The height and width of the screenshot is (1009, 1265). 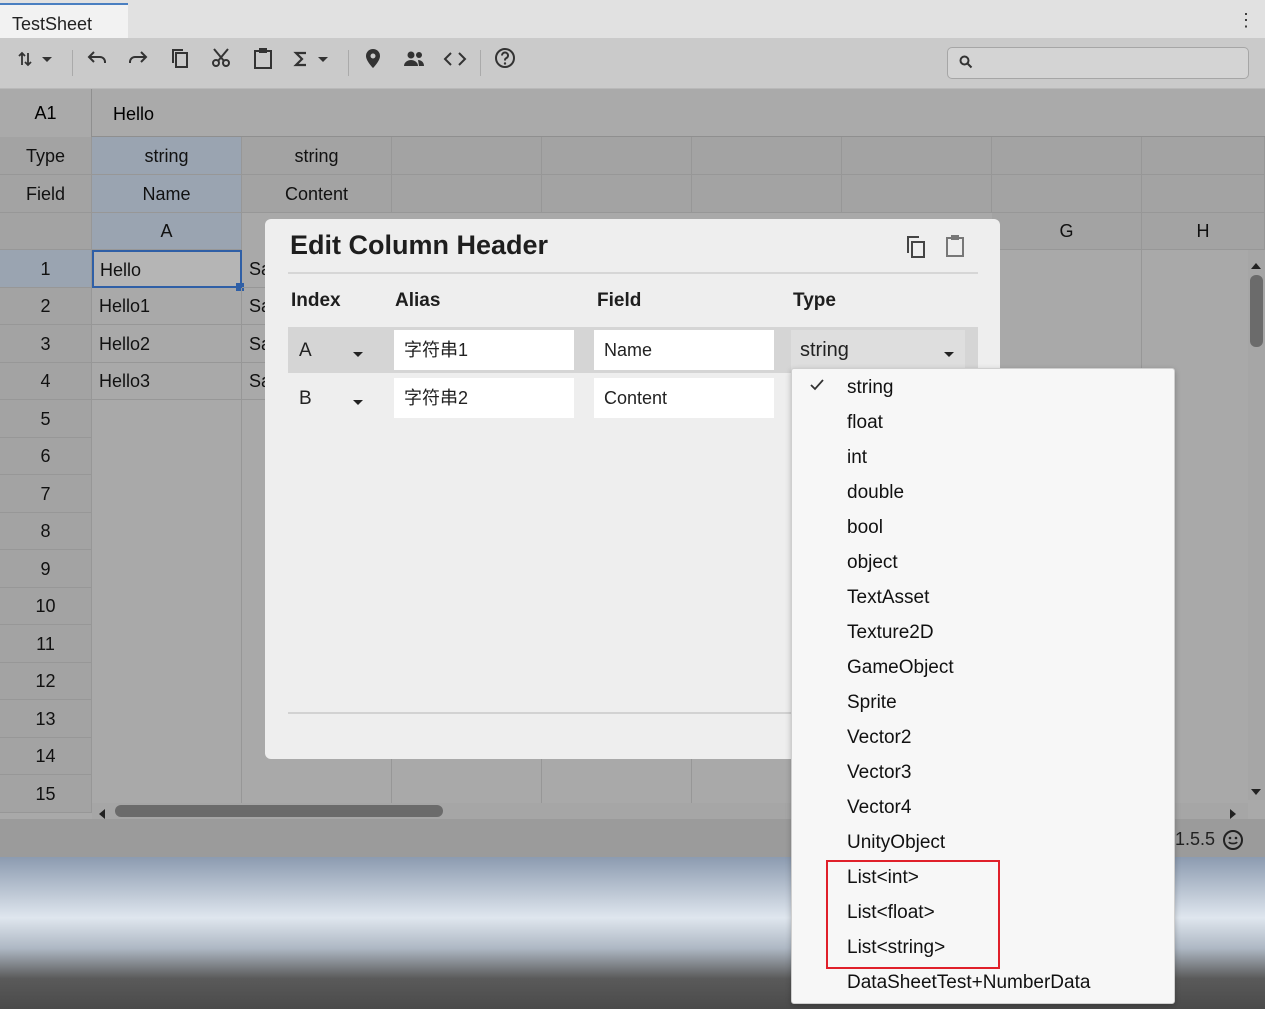 I want to click on row-header: 13, so click(x=46, y=719).